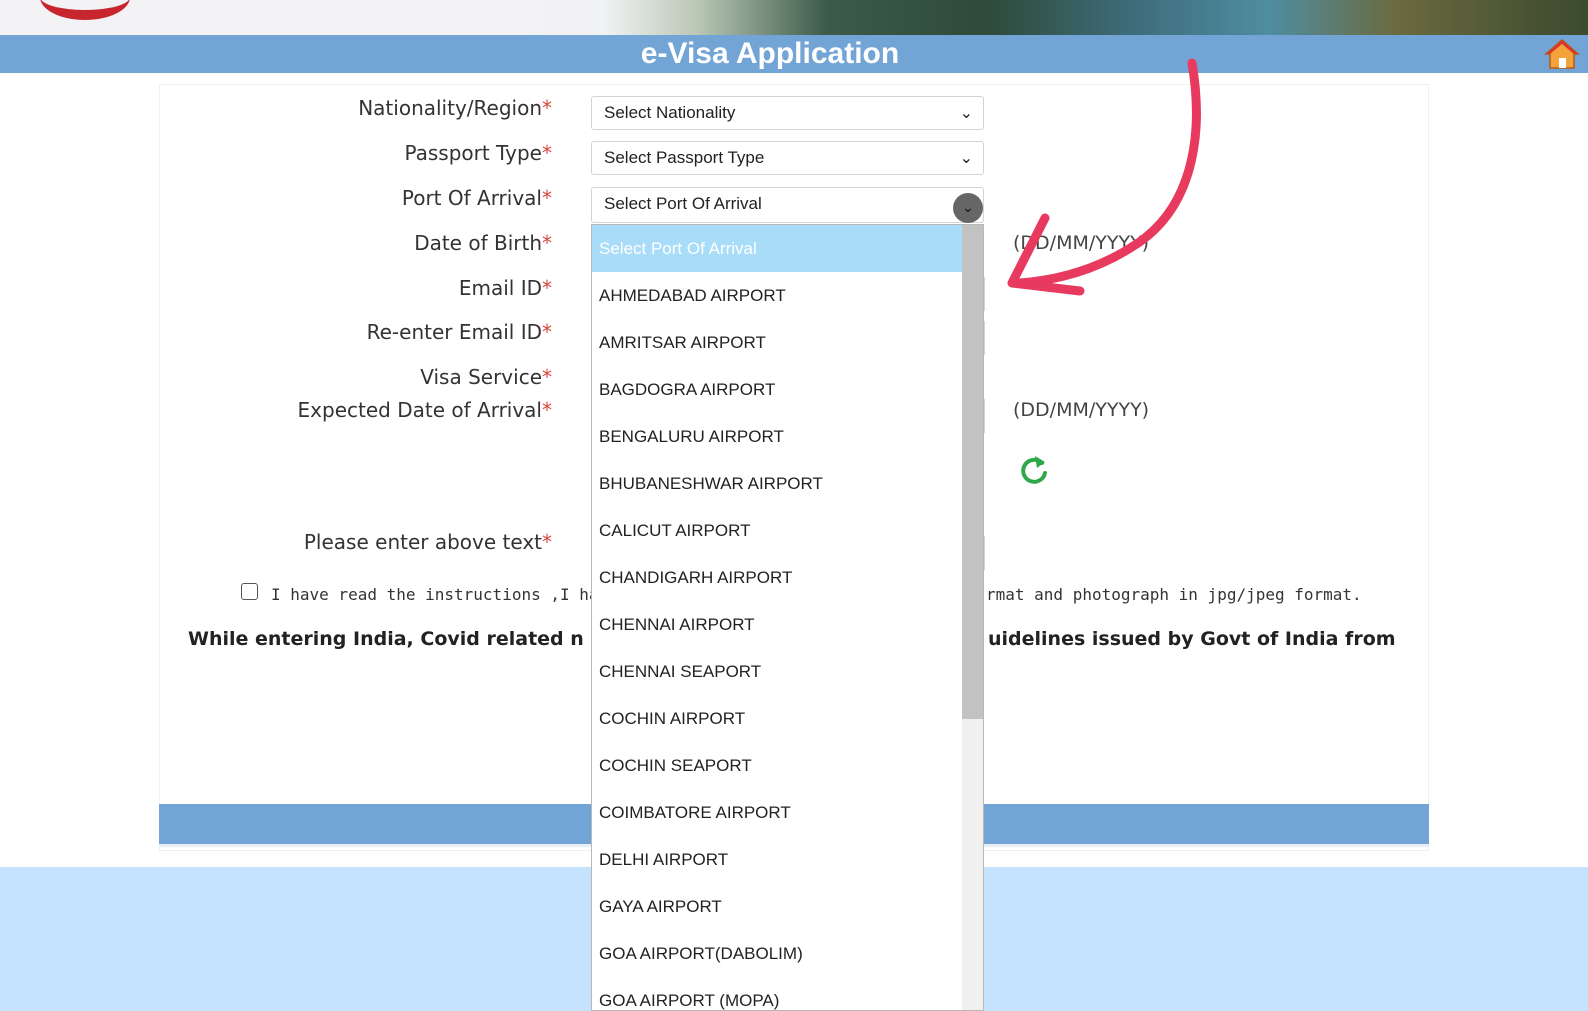  Describe the element at coordinates (777, 436) in the screenshot. I see `dropdown-option: BENGALURU AIRPORT` at that location.